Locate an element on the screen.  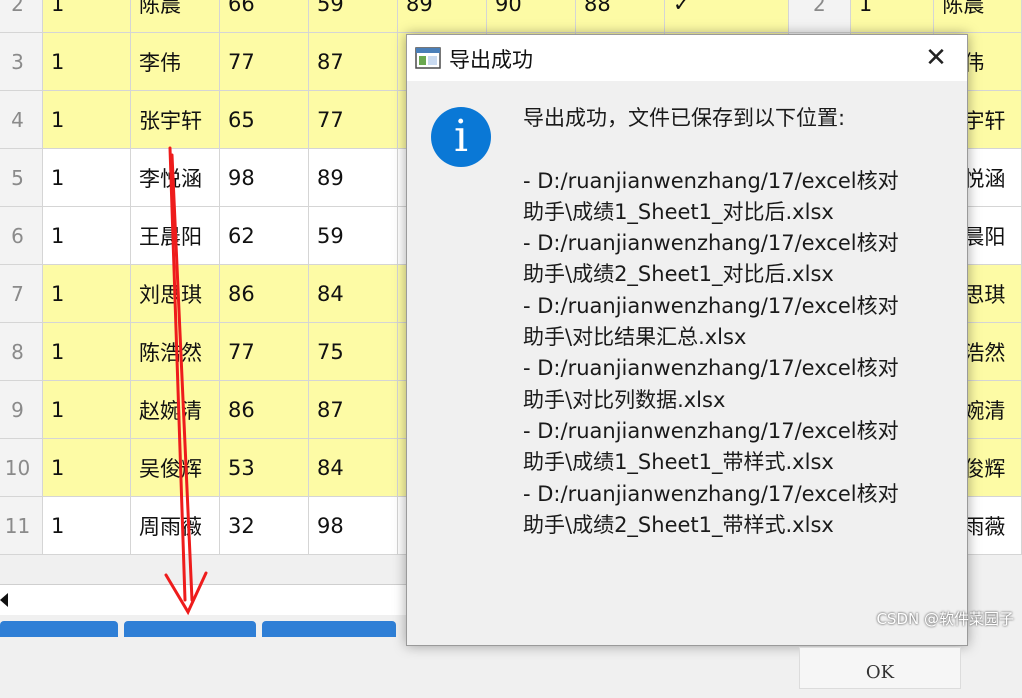
row-number: 10 is located at coordinates (21, 467).